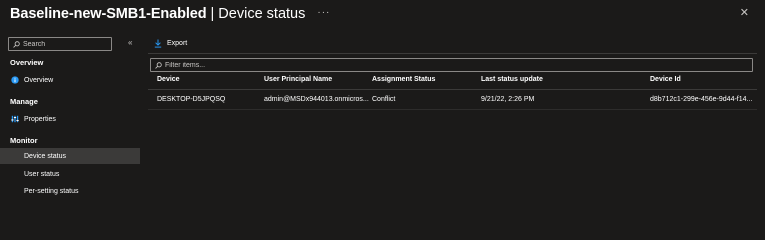 The image size is (765, 240). What do you see at coordinates (51, 191) in the screenshot?
I see `sidebar-item-label: Per-setting status` at bounding box center [51, 191].